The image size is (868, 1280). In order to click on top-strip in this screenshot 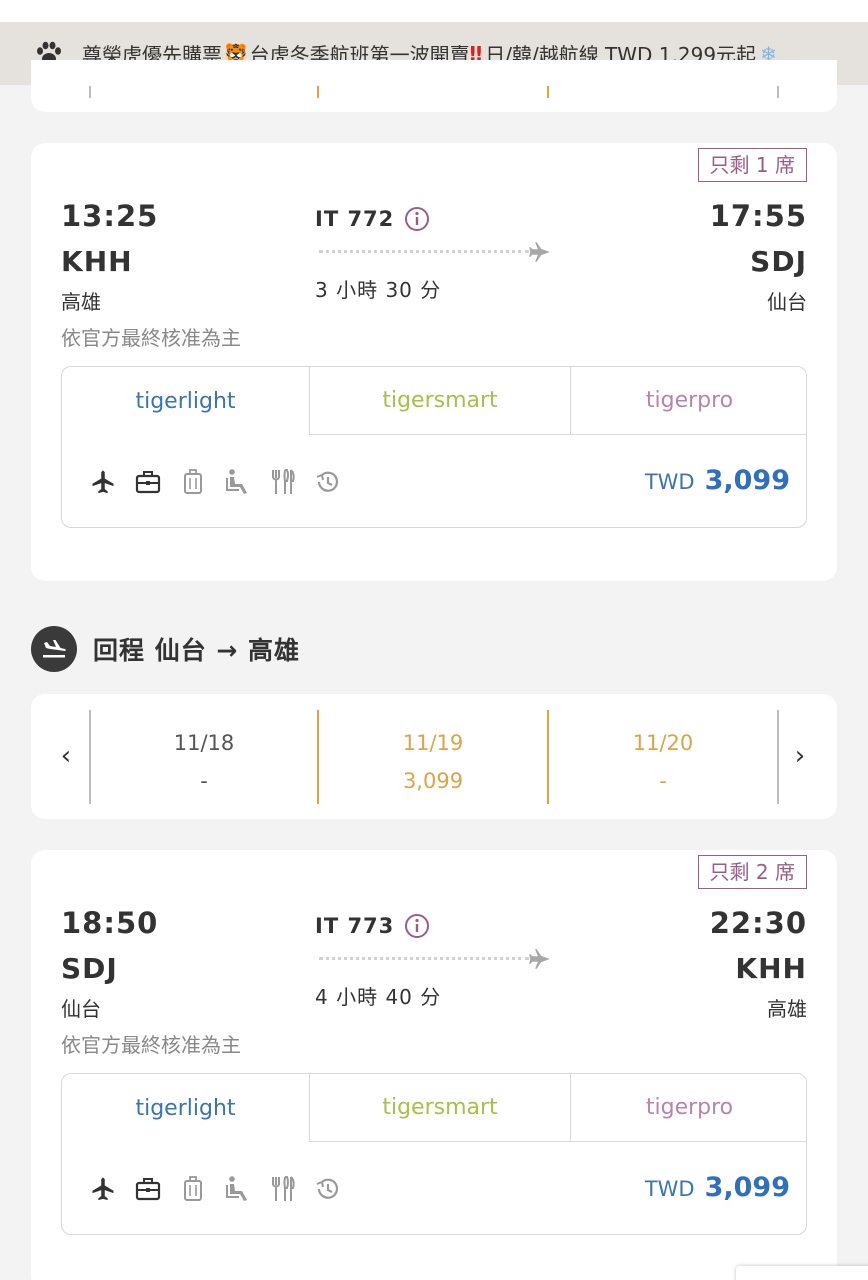, I will do `click(434, 11)`.